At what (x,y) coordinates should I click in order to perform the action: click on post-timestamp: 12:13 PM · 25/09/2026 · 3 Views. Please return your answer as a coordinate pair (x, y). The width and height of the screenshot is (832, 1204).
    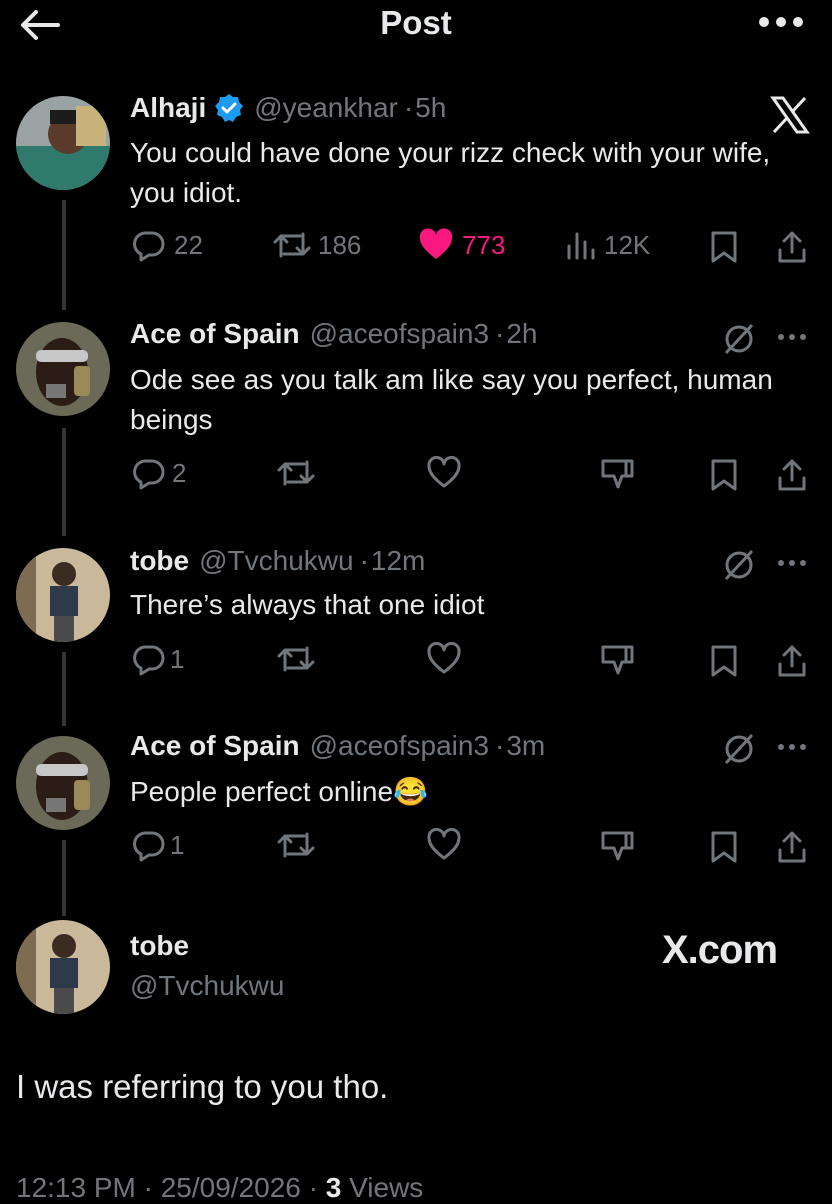
    Looking at the image, I should click on (219, 1188).